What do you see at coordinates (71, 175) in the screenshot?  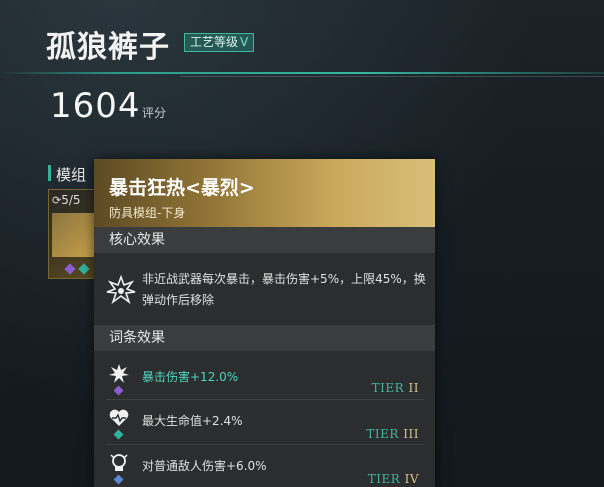 I see `module-section-title: 模组` at bounding box center [71, 175].